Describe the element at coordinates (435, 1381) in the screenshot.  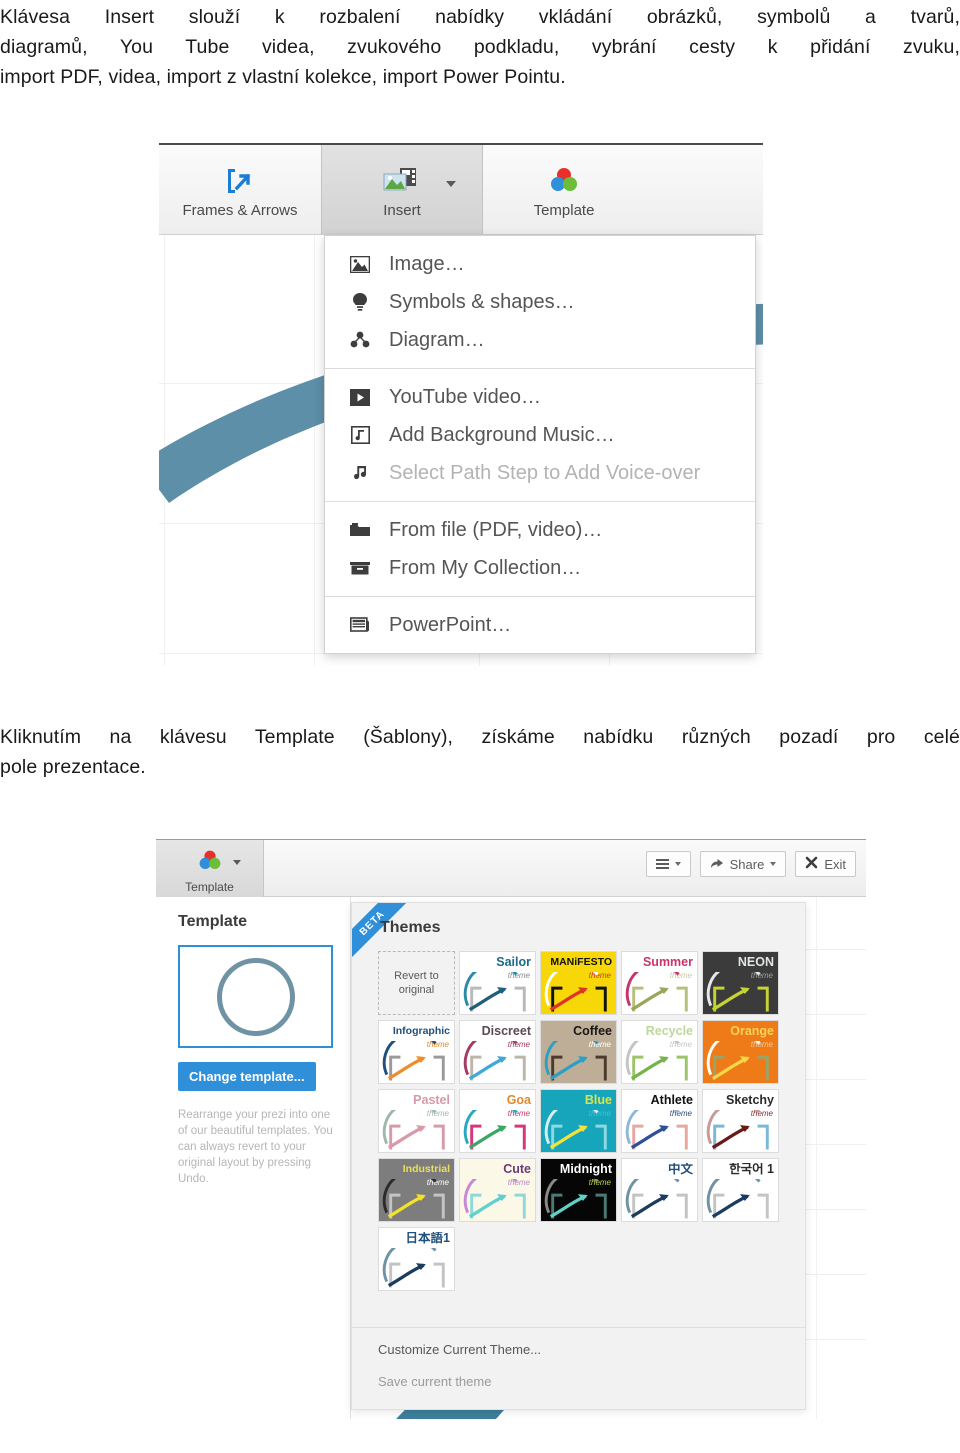
I see `save-current-theme-link: Save current theme` at that location.